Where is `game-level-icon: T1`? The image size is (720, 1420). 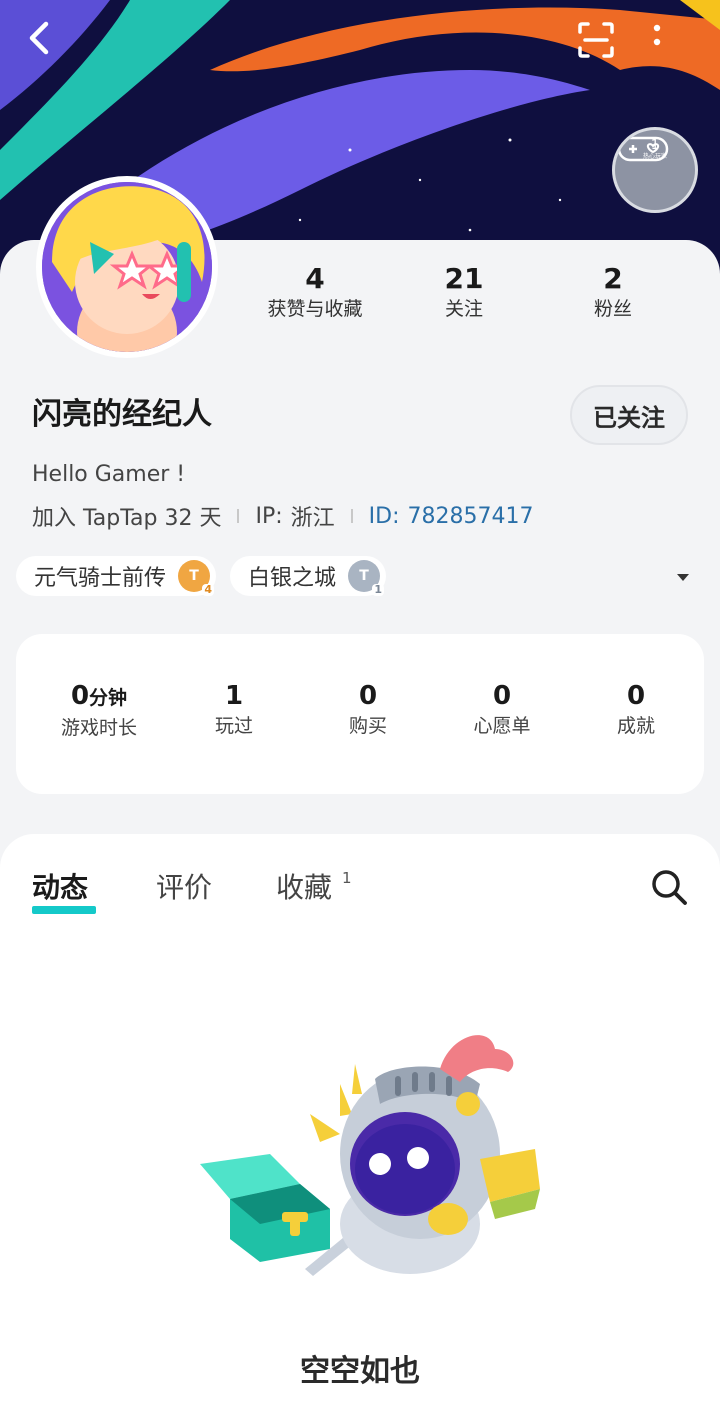
game-level-icon: T1 is located at coordinates (366, 578).